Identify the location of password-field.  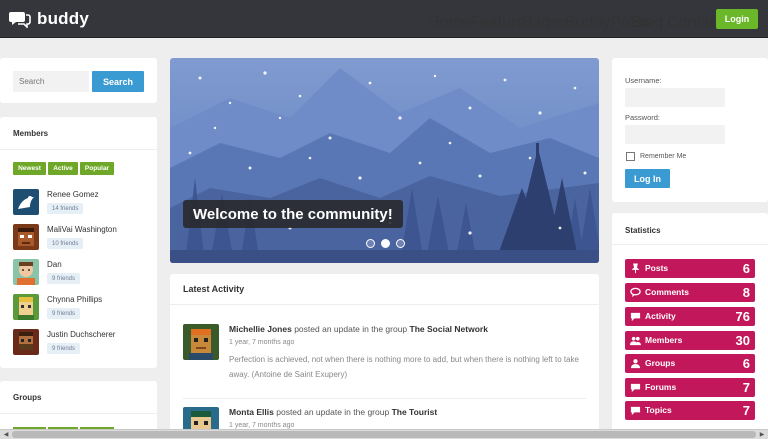
(675, 134).